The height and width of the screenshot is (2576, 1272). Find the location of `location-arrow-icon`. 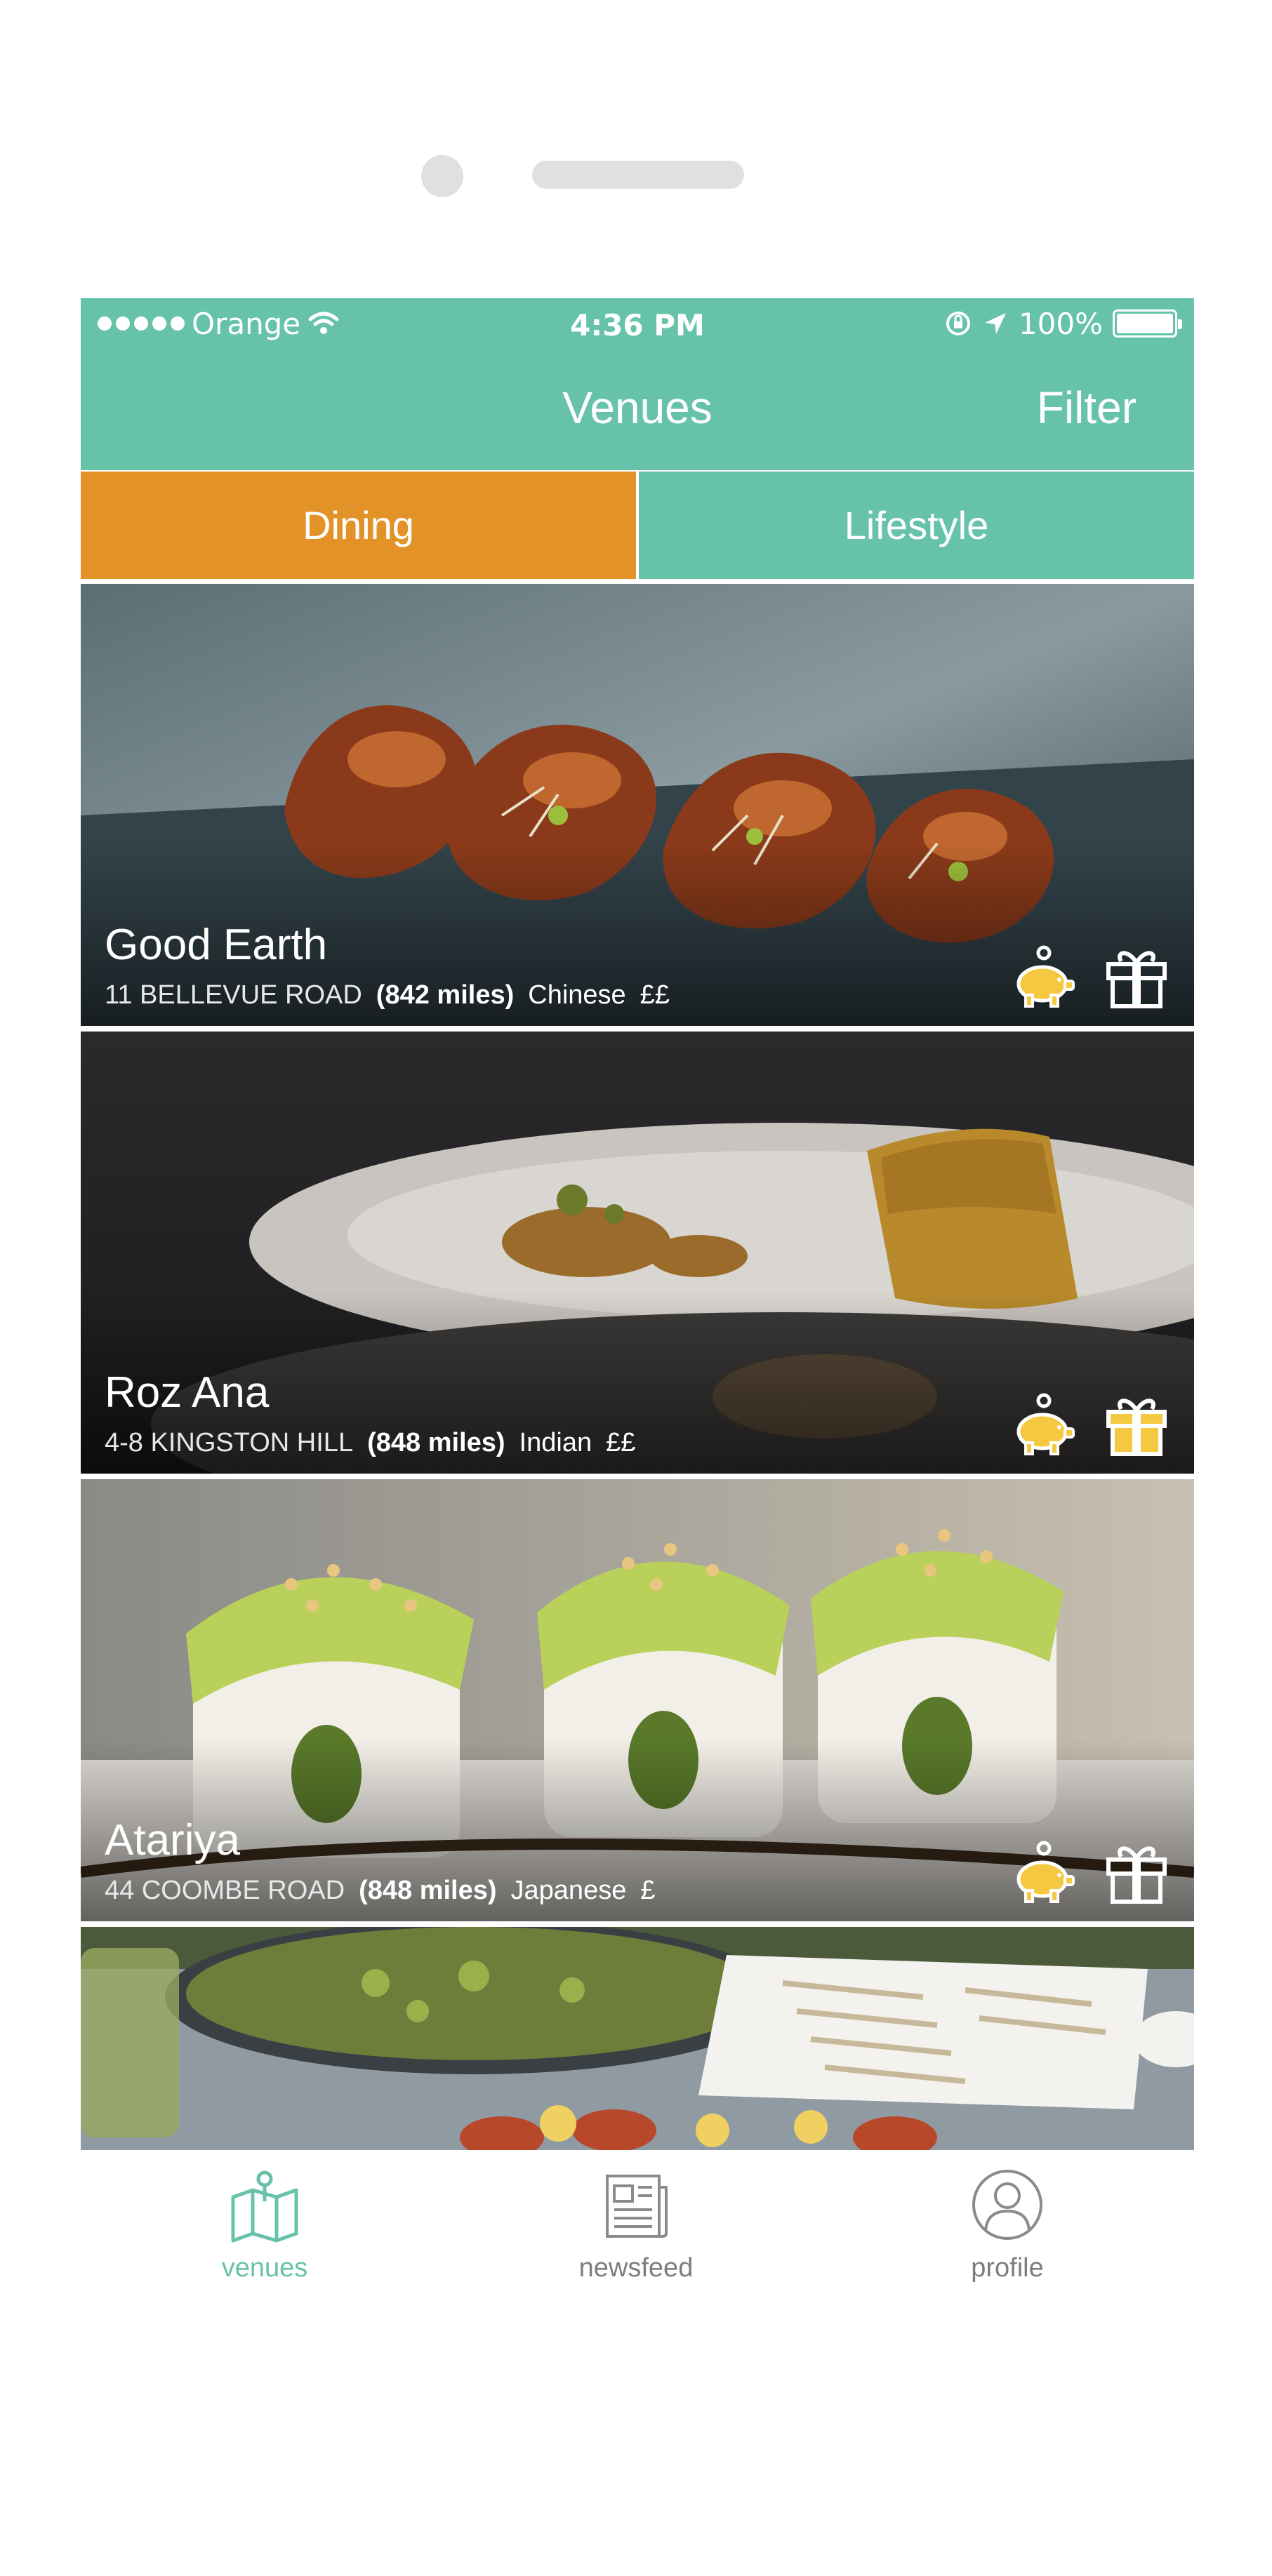

location-arrow-icon is located at coordinates (995, 324).